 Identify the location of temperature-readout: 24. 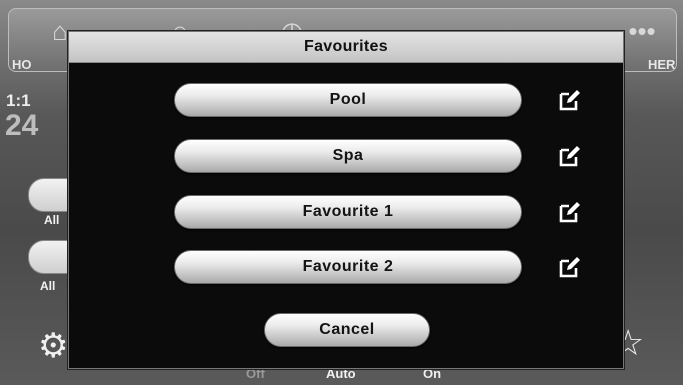
(22, 125).